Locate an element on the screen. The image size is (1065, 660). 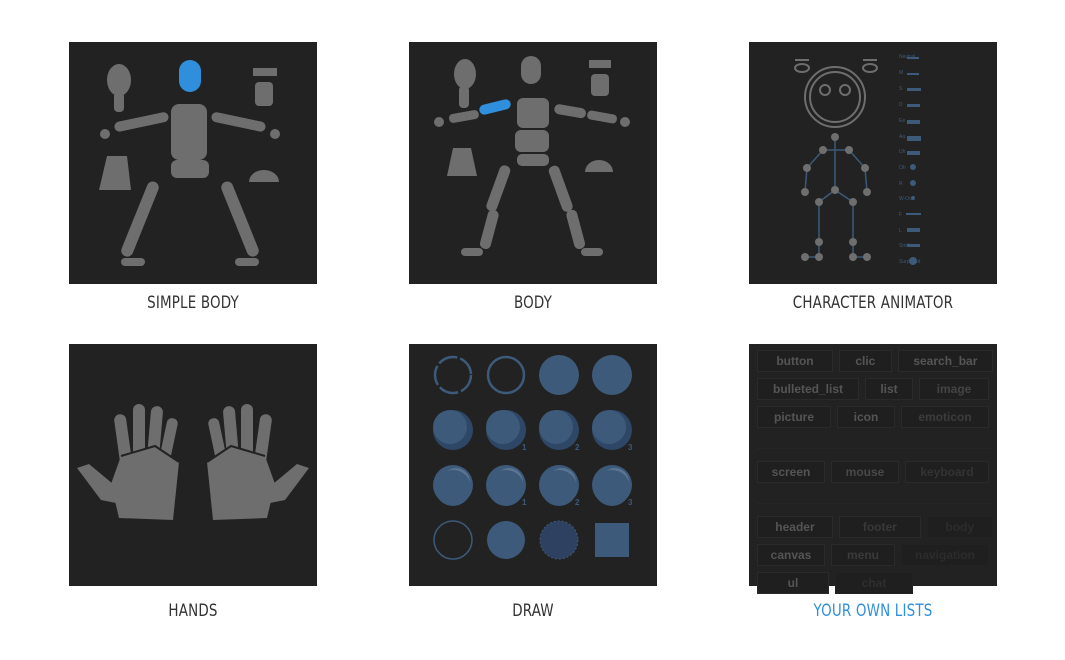
tag: header is located at coordinates (795, 527).